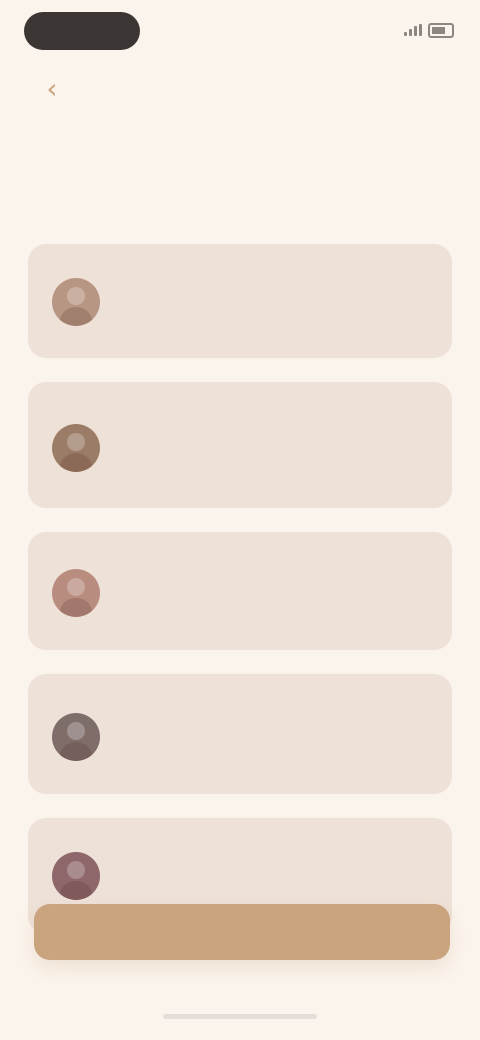 This screenshot has height=1040, width=480. Describe the element at coordinates (413, 30) in the screenshot. I see `signal-icon` at that location.